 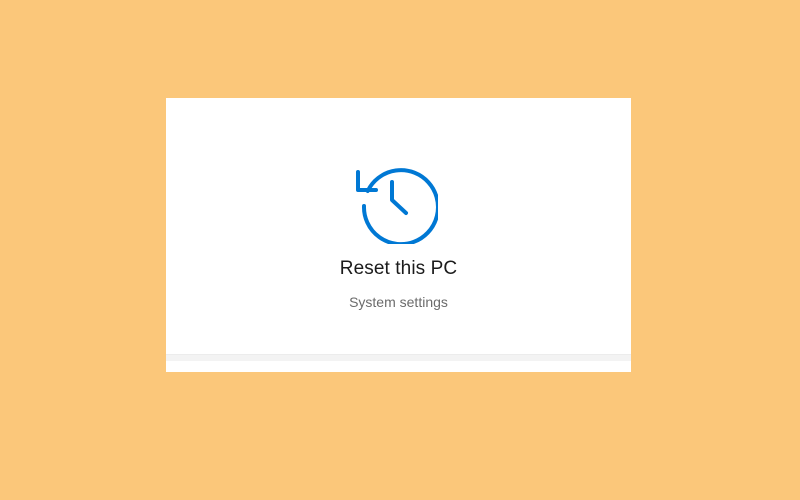 I want to click on divider, so click(x=398, y=357).